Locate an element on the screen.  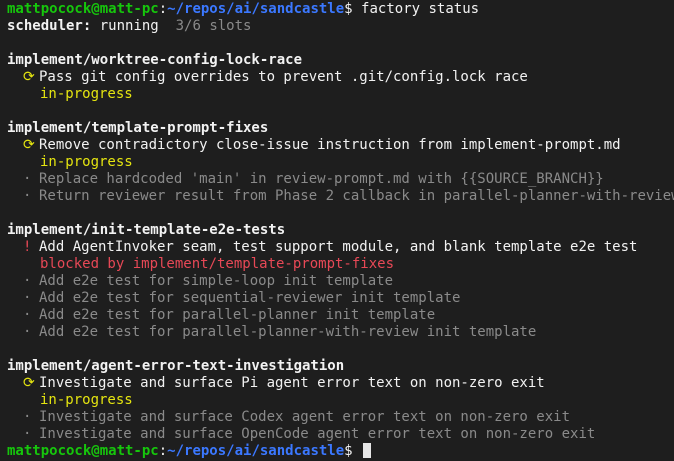
text-cursor is located at coordinates (367, 450).